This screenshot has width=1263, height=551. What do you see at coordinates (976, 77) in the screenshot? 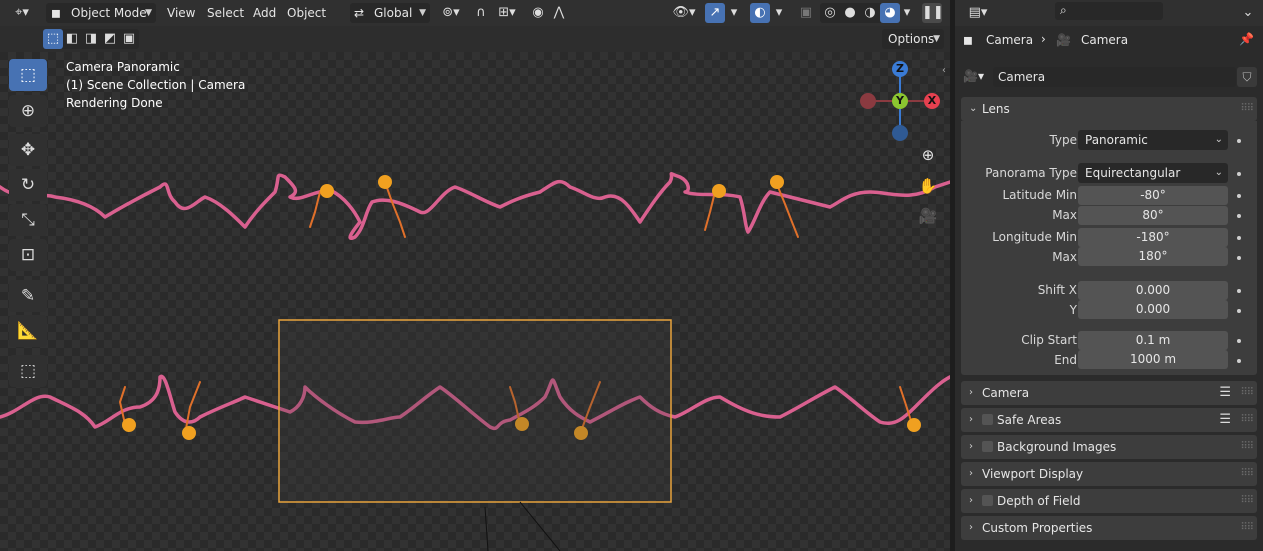
I see `datablock-type-icon: 🎥▾` at bounding box center [976, 77].